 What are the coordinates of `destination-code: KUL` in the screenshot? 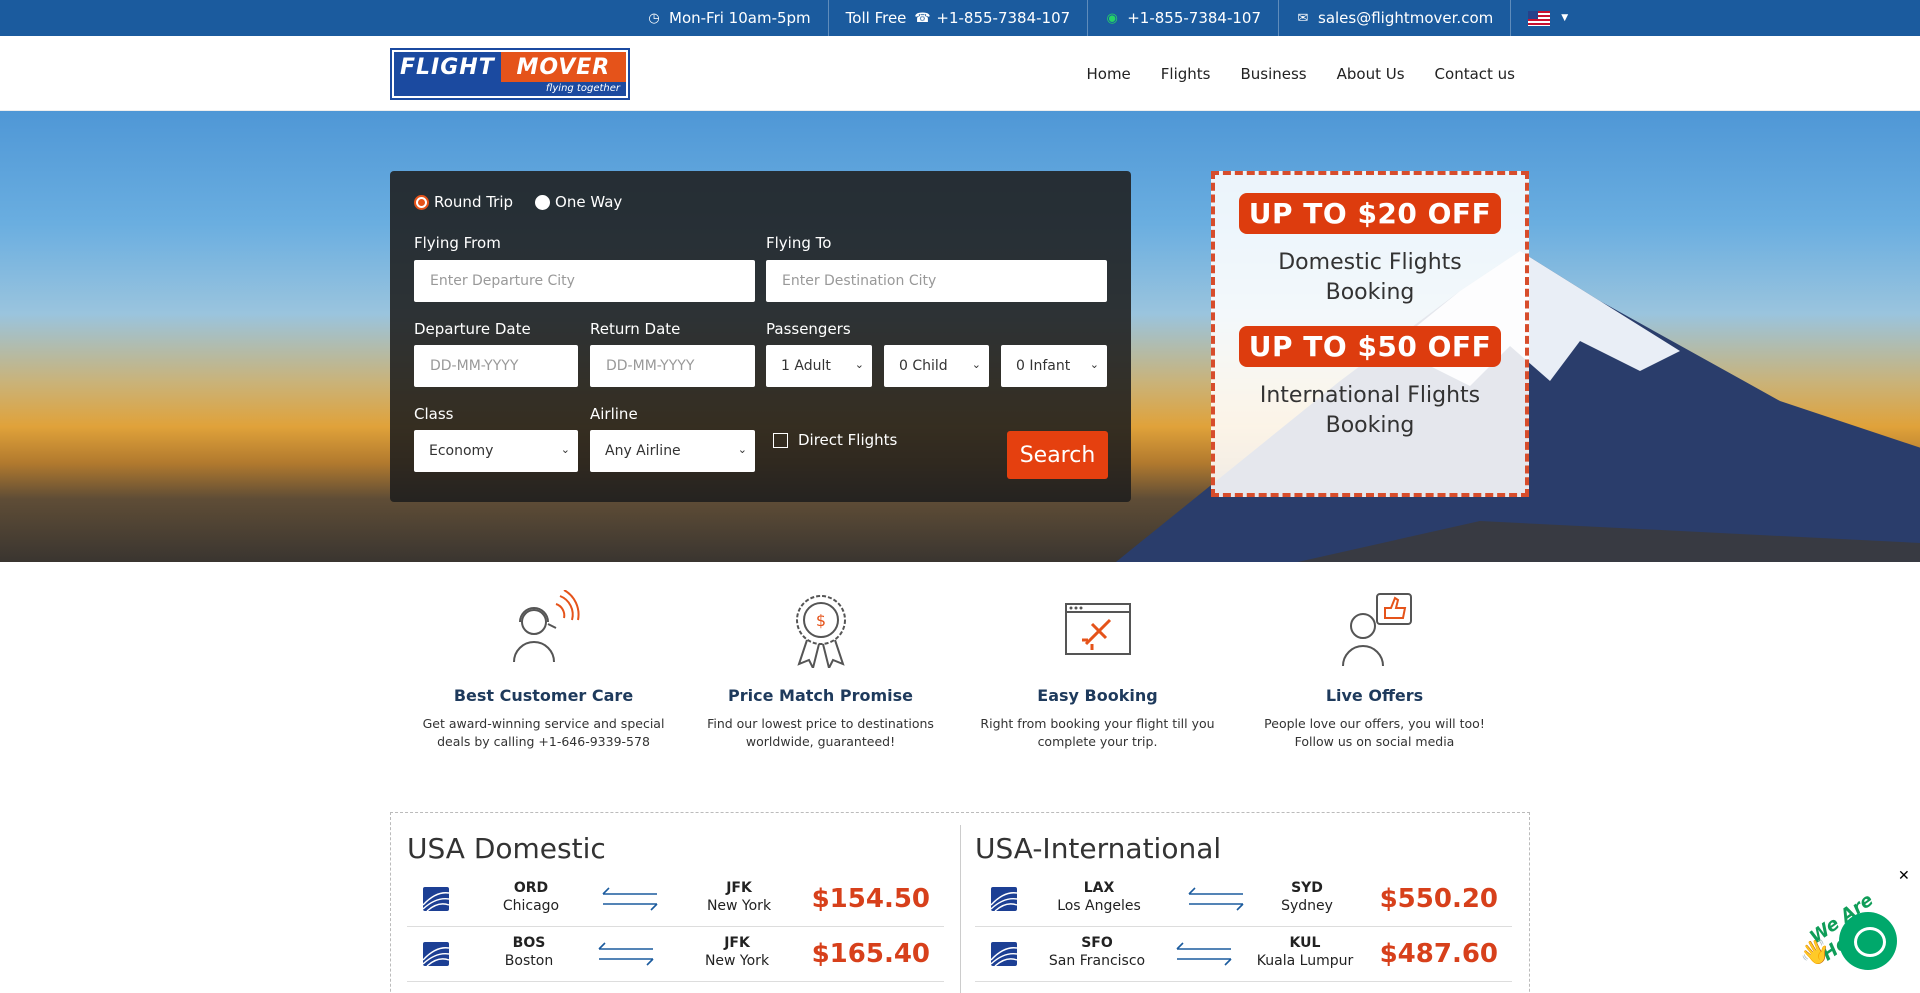 It's located at (1305, 943).